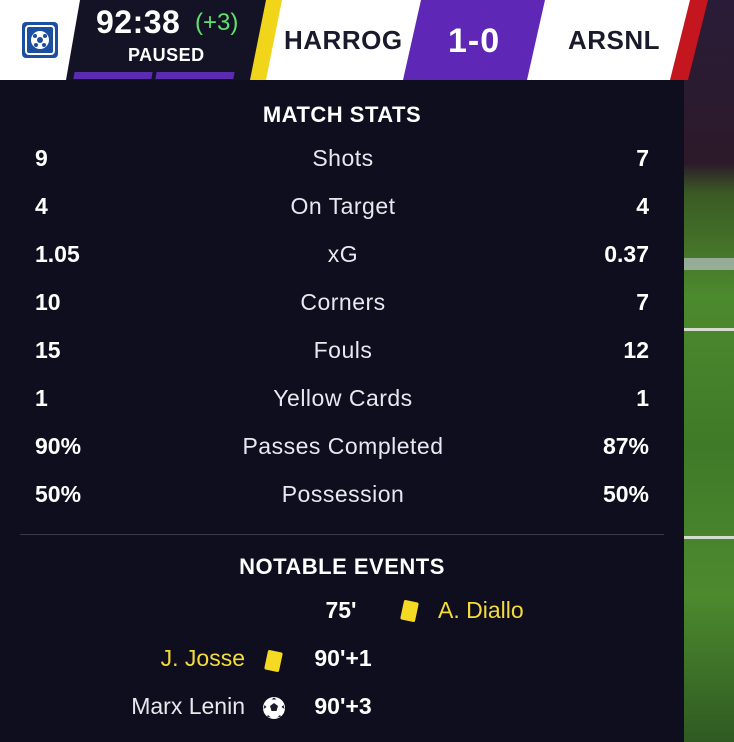  What do you see at coordinates (642, 206) in the screenshot?
I see `stat-away-value: 4` at bounding box center [642, 206].